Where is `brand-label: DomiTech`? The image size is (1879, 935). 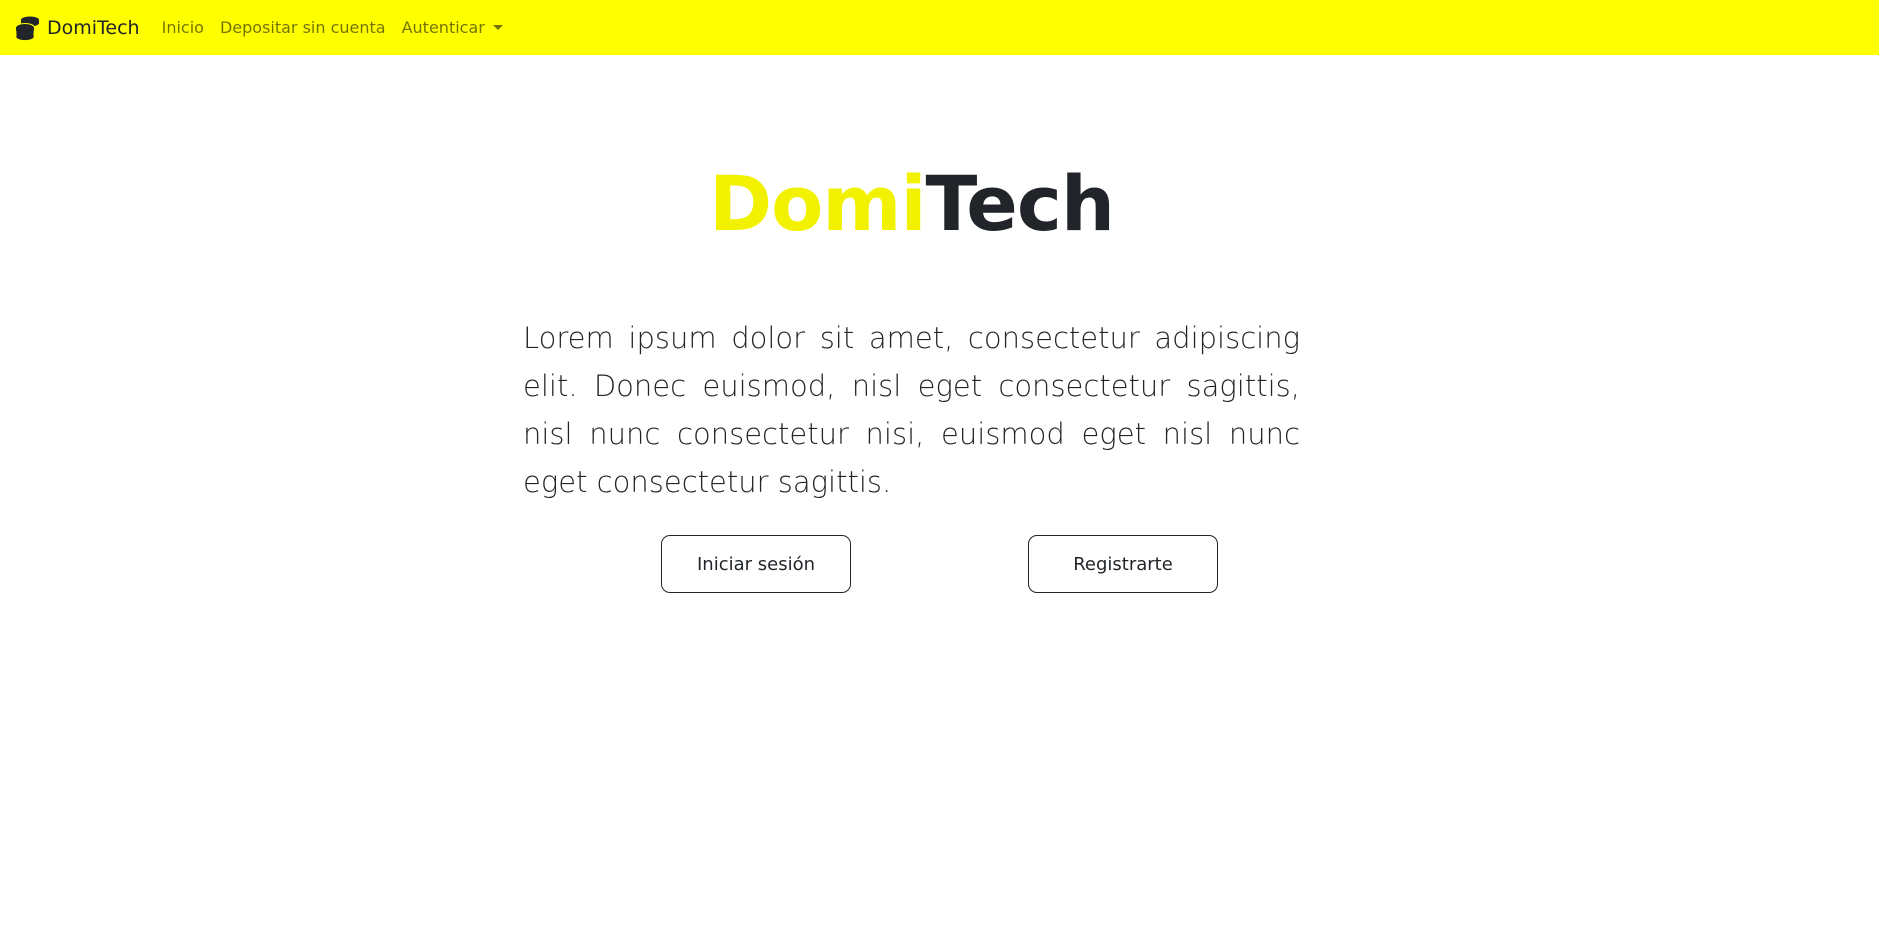
brand-label: DomiTech is located at coordinates (93, 27).